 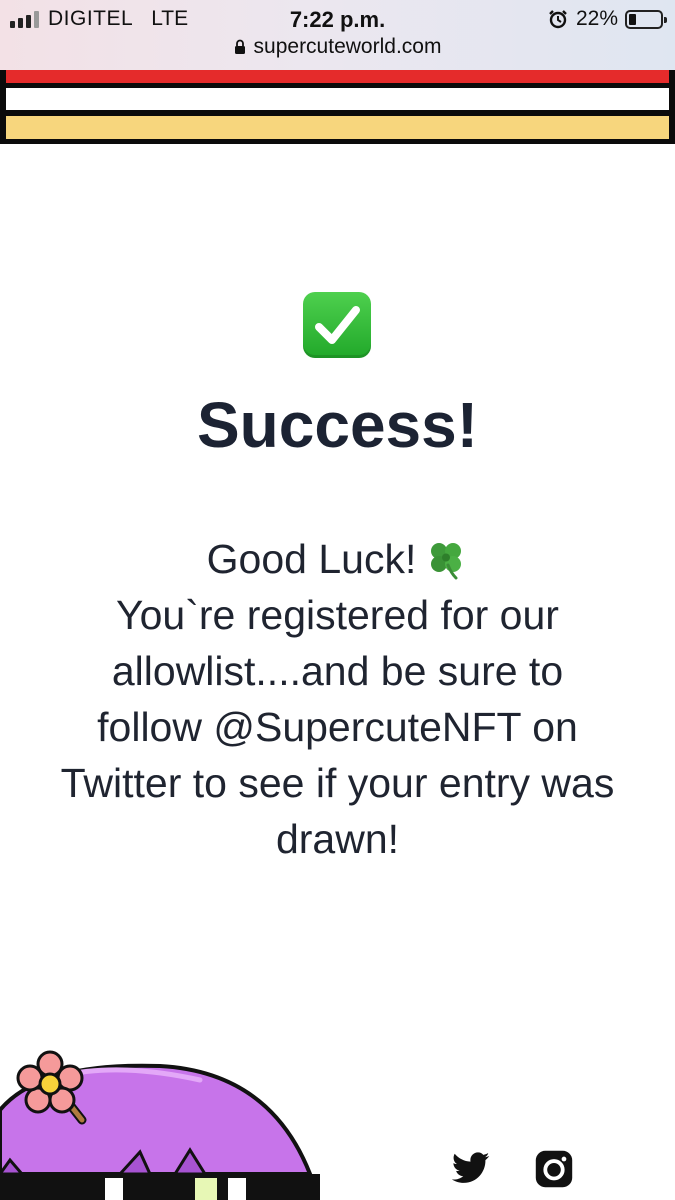 I want to click on address-bar: supercuteworld.com, so click(x=337, y=47).